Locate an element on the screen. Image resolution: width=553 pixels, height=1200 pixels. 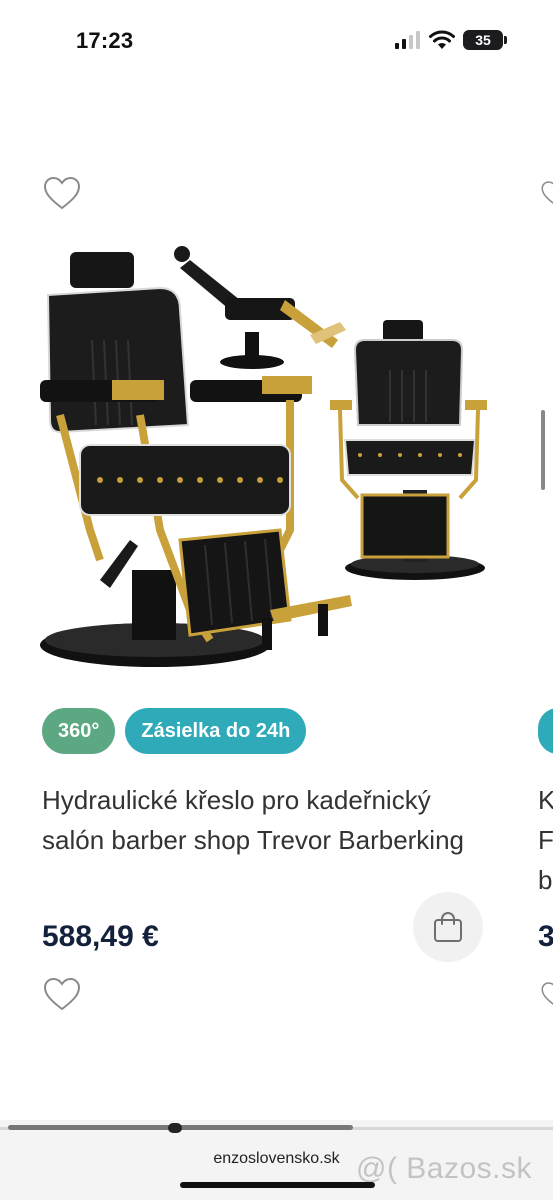
add-to-cart-button is located at coordinates (448, 927).